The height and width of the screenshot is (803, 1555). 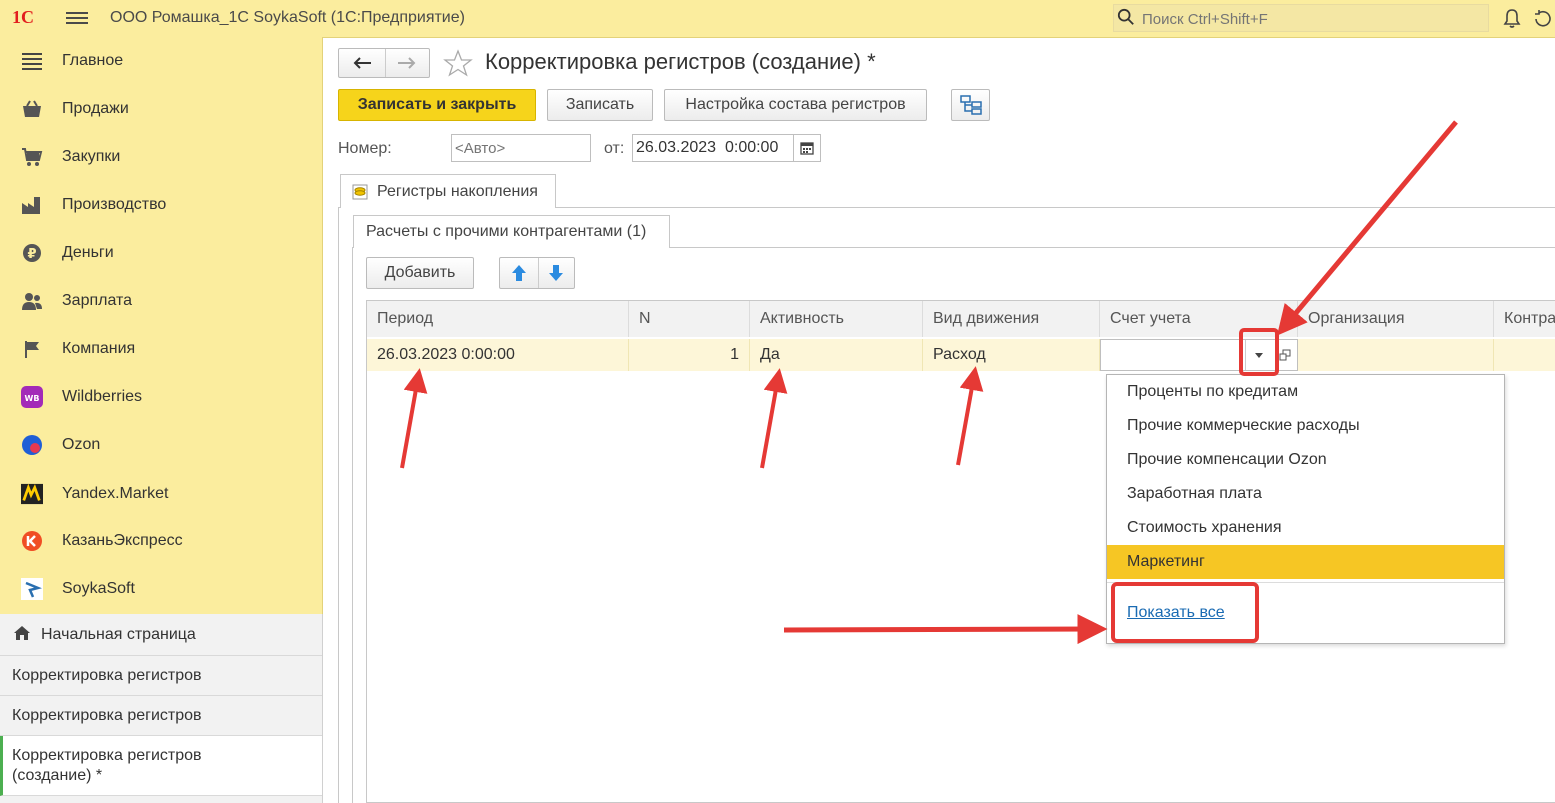 I want to click on sidebar-item-kazanexpress: КазаньЭкспресс, so click(x=161, y=541).